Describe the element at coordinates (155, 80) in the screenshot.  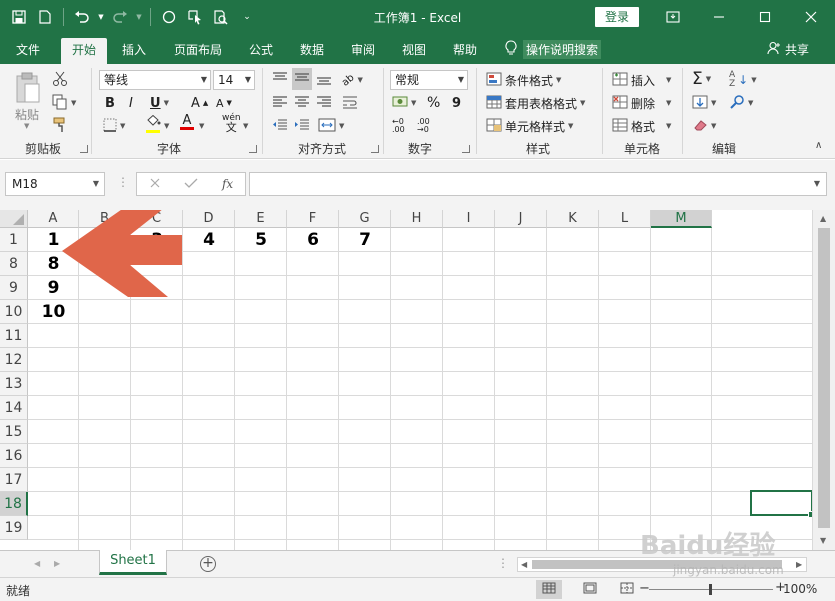
I see `font-name-select: 等线 ▼` at that location.